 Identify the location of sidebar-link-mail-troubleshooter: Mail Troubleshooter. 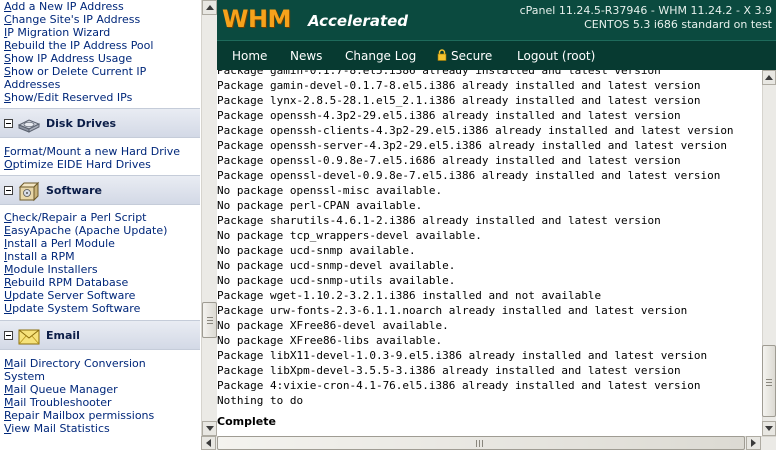
(58, 402).